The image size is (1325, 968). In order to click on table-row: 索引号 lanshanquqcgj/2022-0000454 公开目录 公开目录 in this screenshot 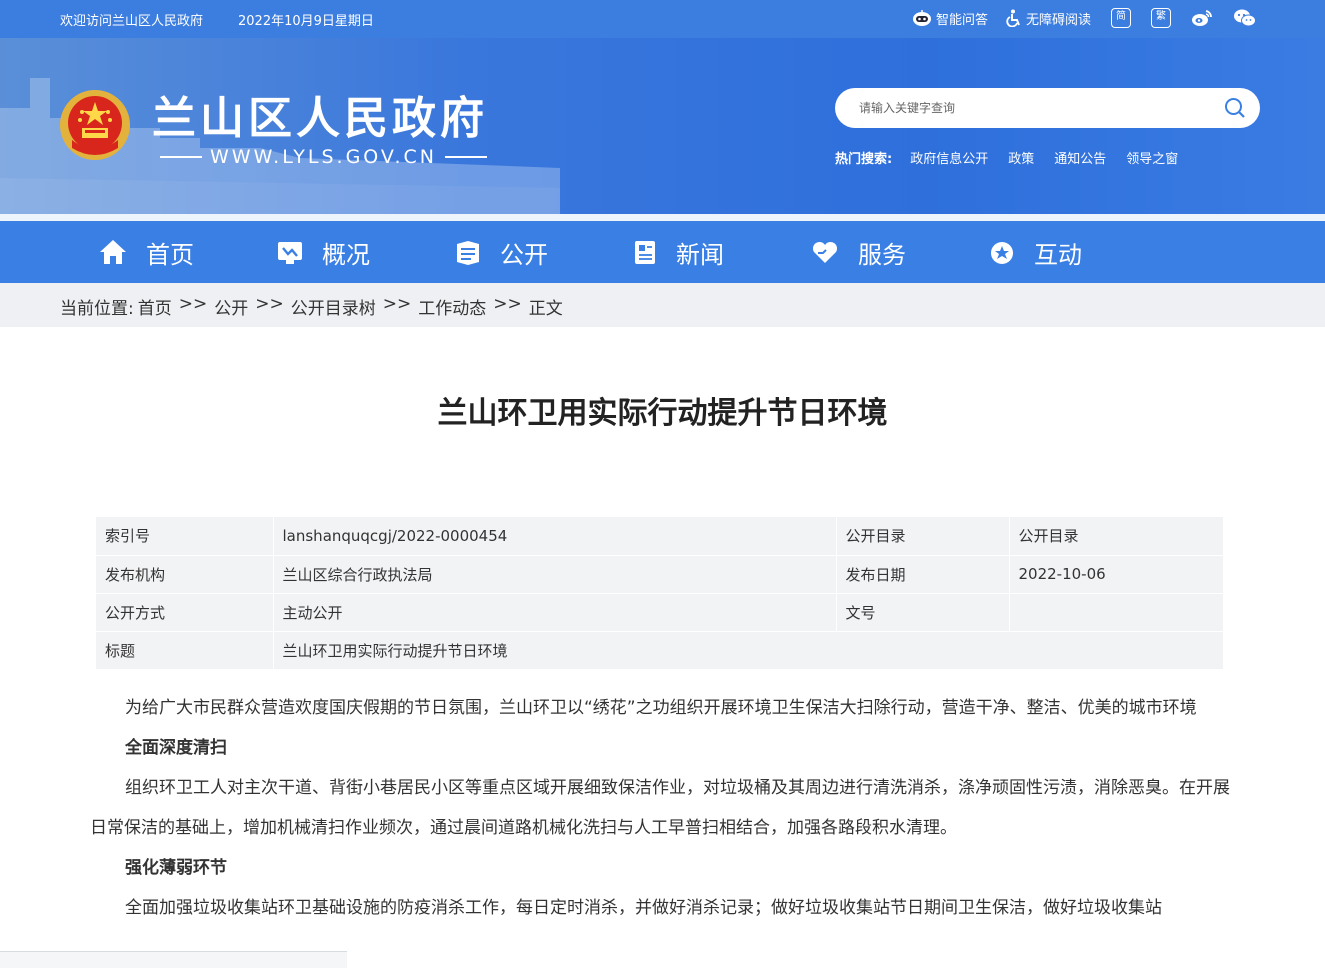, I will do `click(660, 536)`.